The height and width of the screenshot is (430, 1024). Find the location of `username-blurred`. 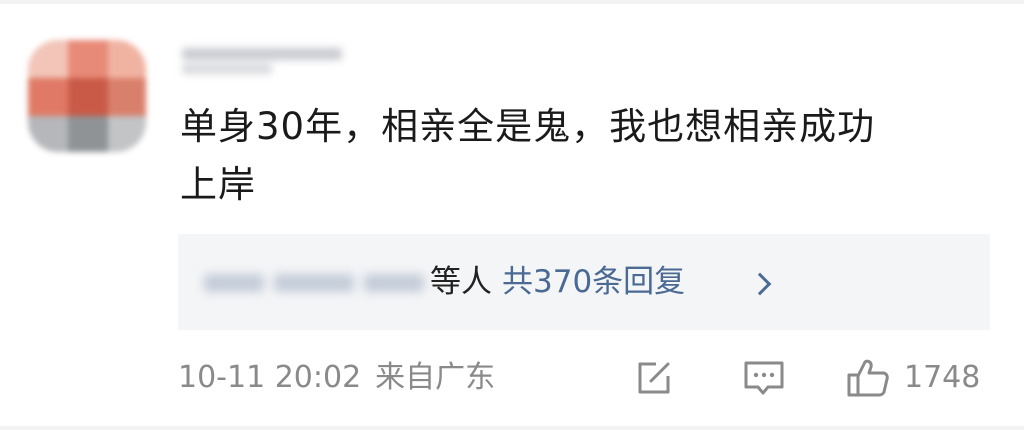

username-blurred is located at coordinates (262, 61).